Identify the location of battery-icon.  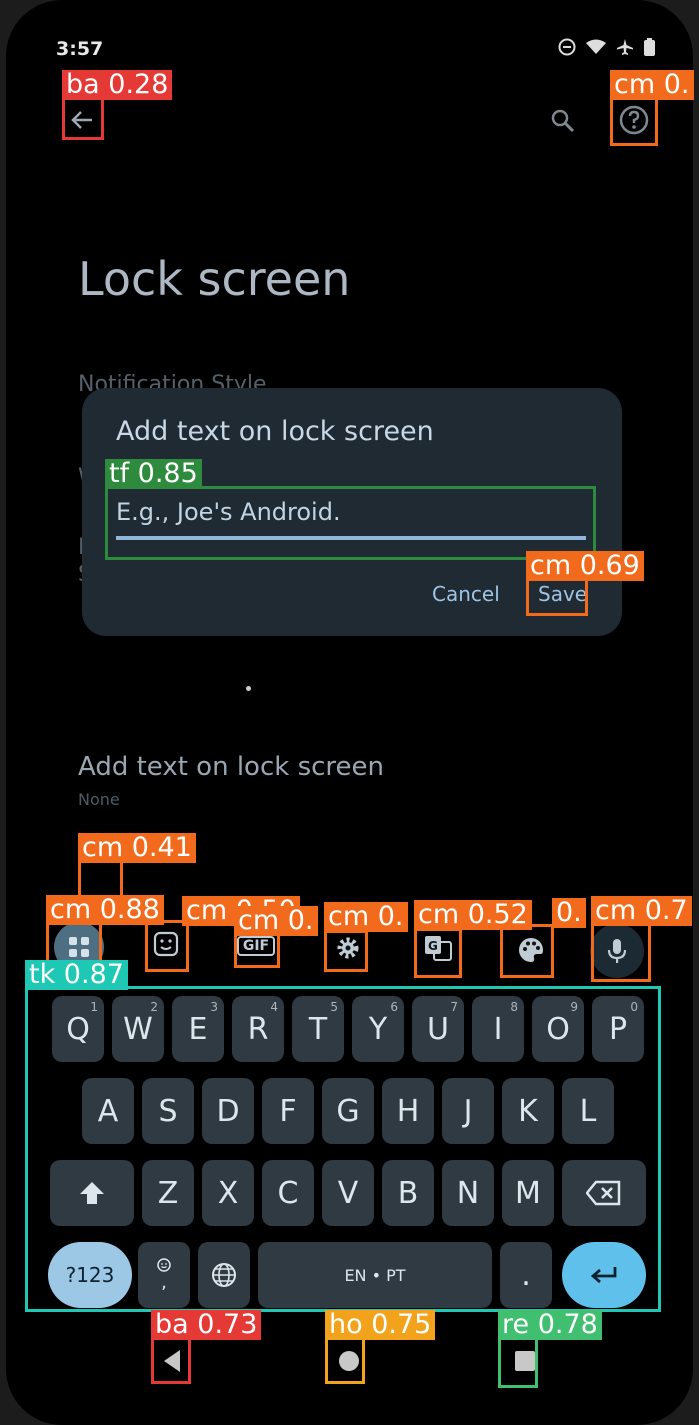
(649, 47).